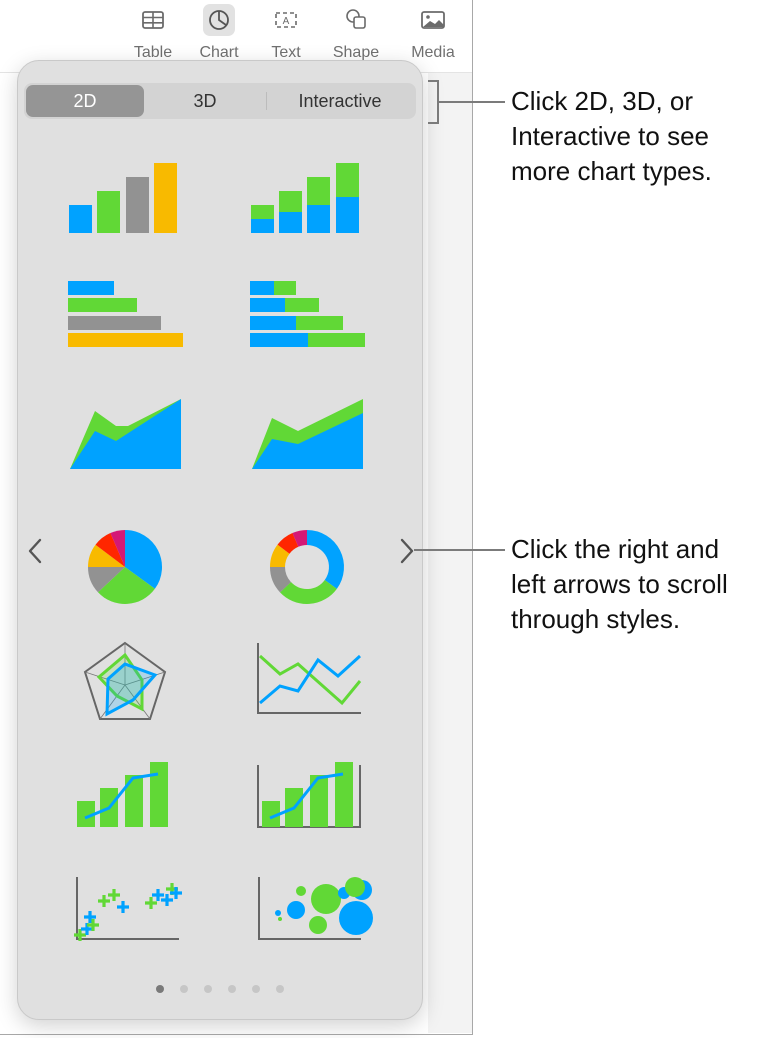  Describe the element at coordinates (356, 20) in the screenshot. I see `shape-icon` at that location.